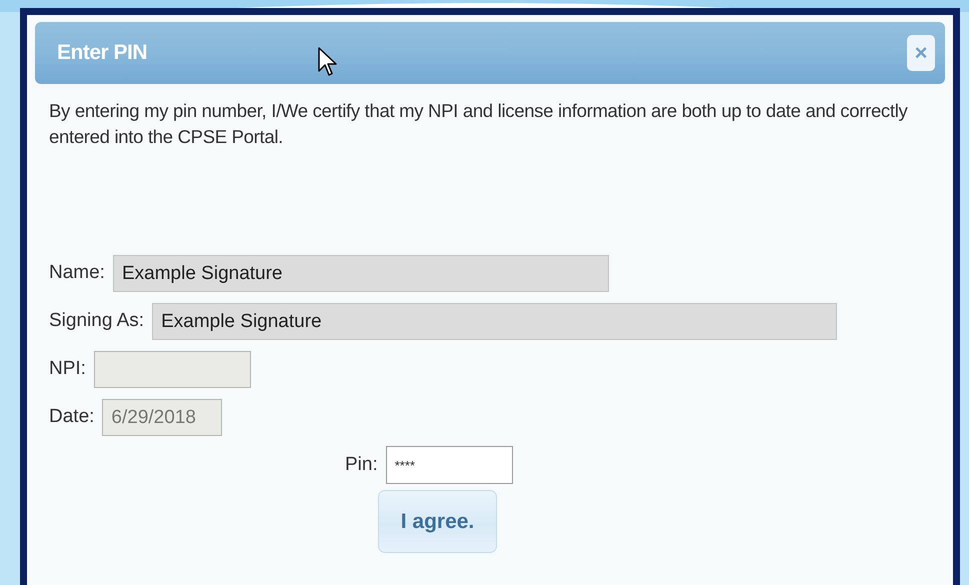  Describe the element at coordinates (96, 321) in the screenshot. I see `field-label: Signing As:` at that location.